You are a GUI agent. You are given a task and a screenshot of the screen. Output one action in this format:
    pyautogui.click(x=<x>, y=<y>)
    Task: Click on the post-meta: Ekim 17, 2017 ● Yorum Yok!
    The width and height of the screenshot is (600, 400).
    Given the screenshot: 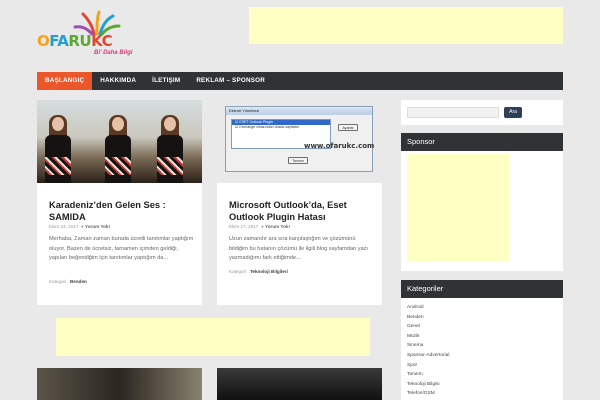 What is the action you would take?
    pyautogui.click(x=259, y=226)
    